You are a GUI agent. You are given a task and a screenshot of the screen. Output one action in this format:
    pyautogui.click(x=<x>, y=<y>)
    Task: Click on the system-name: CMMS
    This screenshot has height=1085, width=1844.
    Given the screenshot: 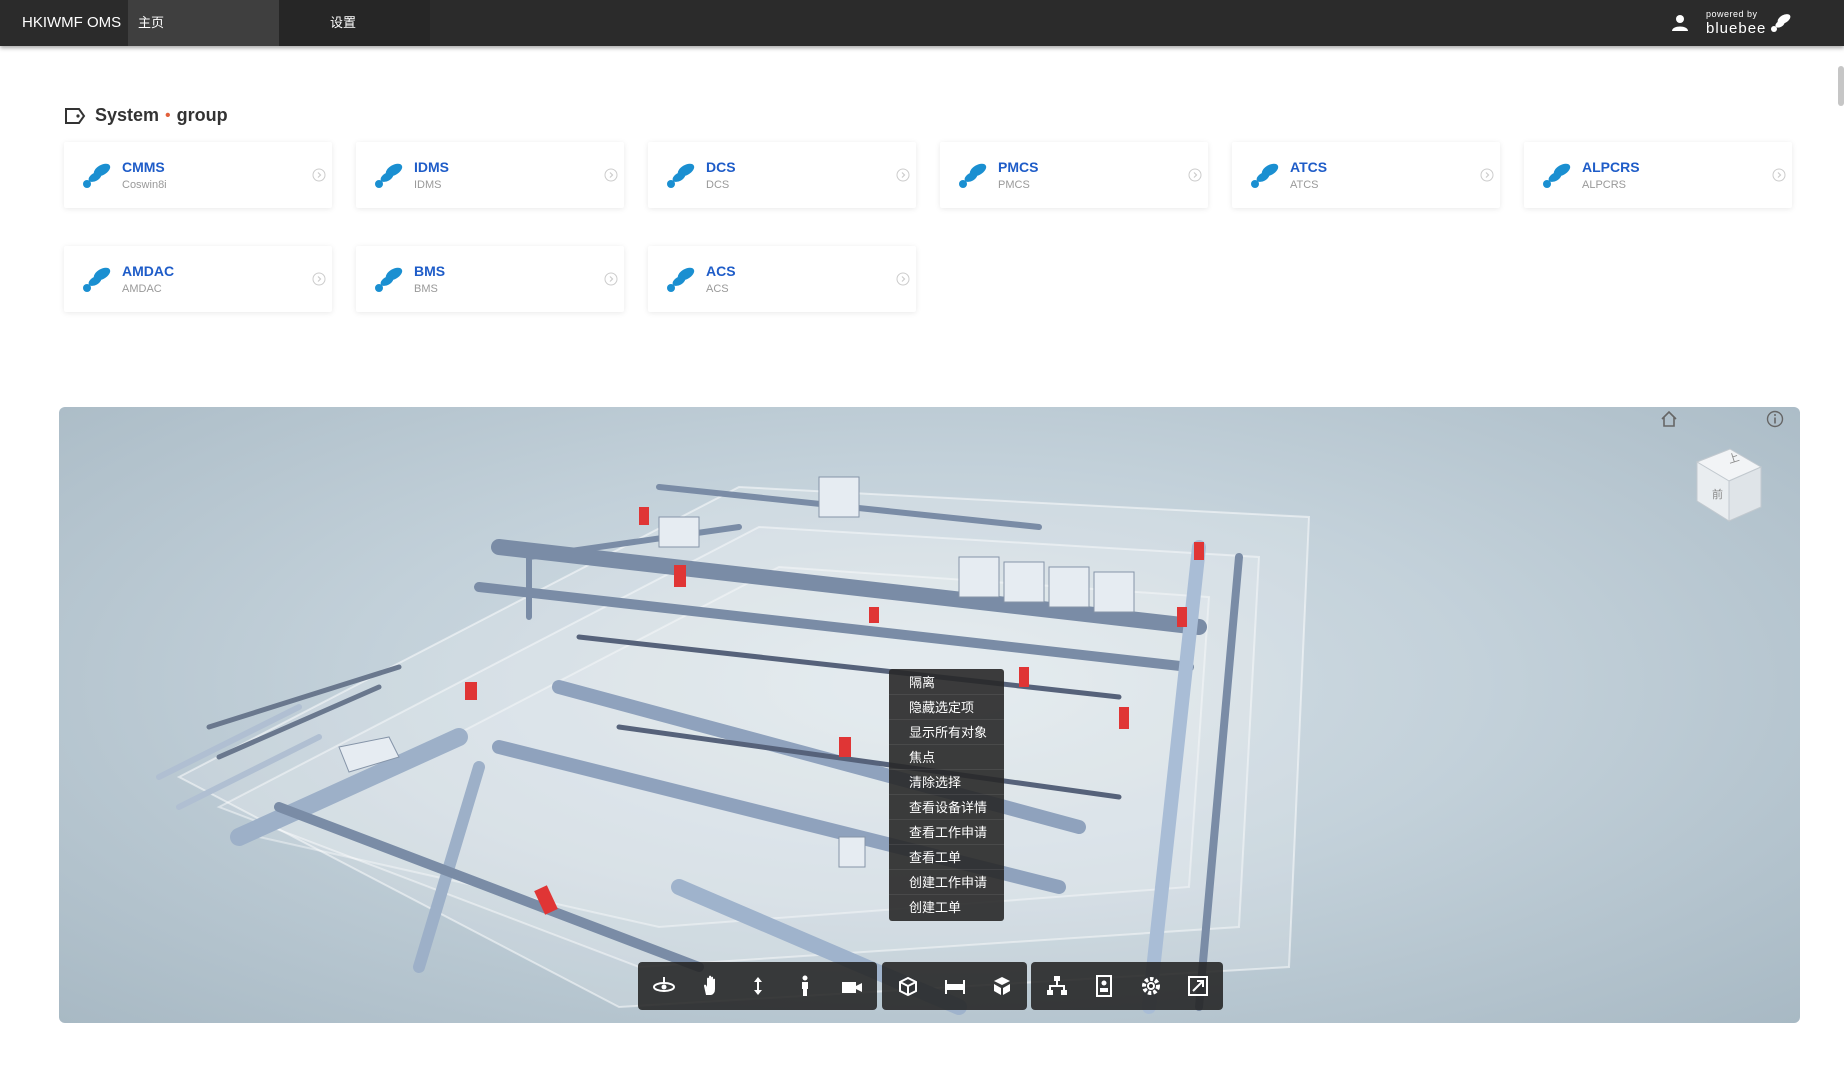 What is the action you would take?
    pyautogui.click(x=143, y=167)
    